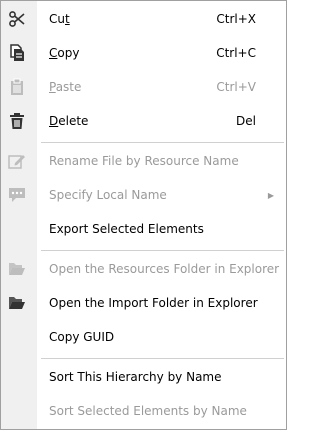 Image resolution: width=320 pixels, height=430 pixels. What do you see at coordinates (126, 229) in the screenshot?
I see `menu-item-label: Export Selected Elements` at bounding box center [126, 229].